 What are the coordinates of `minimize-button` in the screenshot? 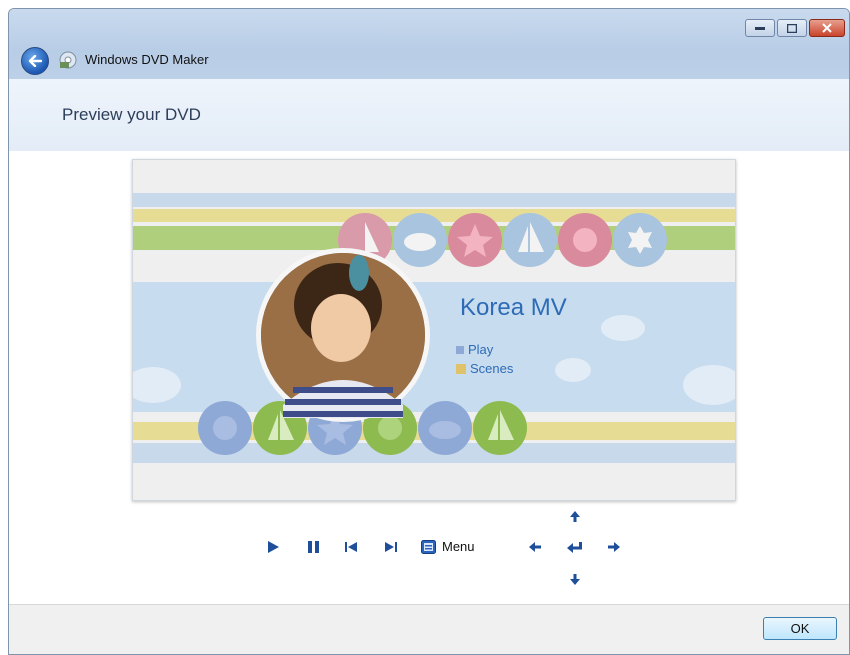 It's located at (760, 28).